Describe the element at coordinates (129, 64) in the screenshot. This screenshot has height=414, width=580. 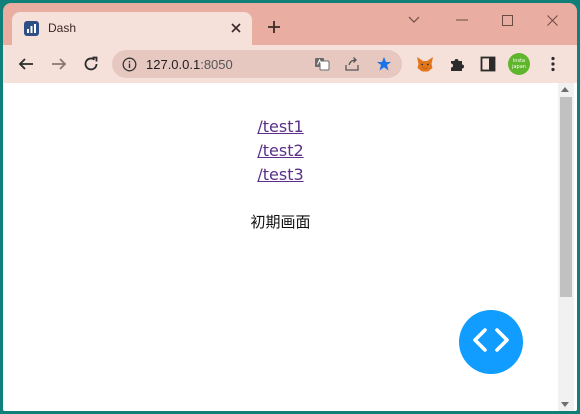
I see `site-info-icon` at that location.